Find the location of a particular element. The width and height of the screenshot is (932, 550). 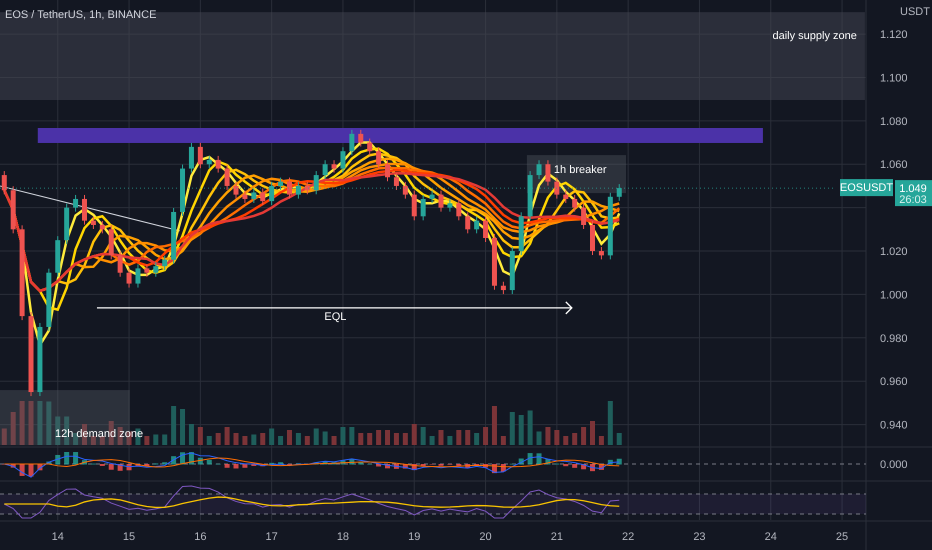

eql-label: EQL is located at coordinates (335, 316).